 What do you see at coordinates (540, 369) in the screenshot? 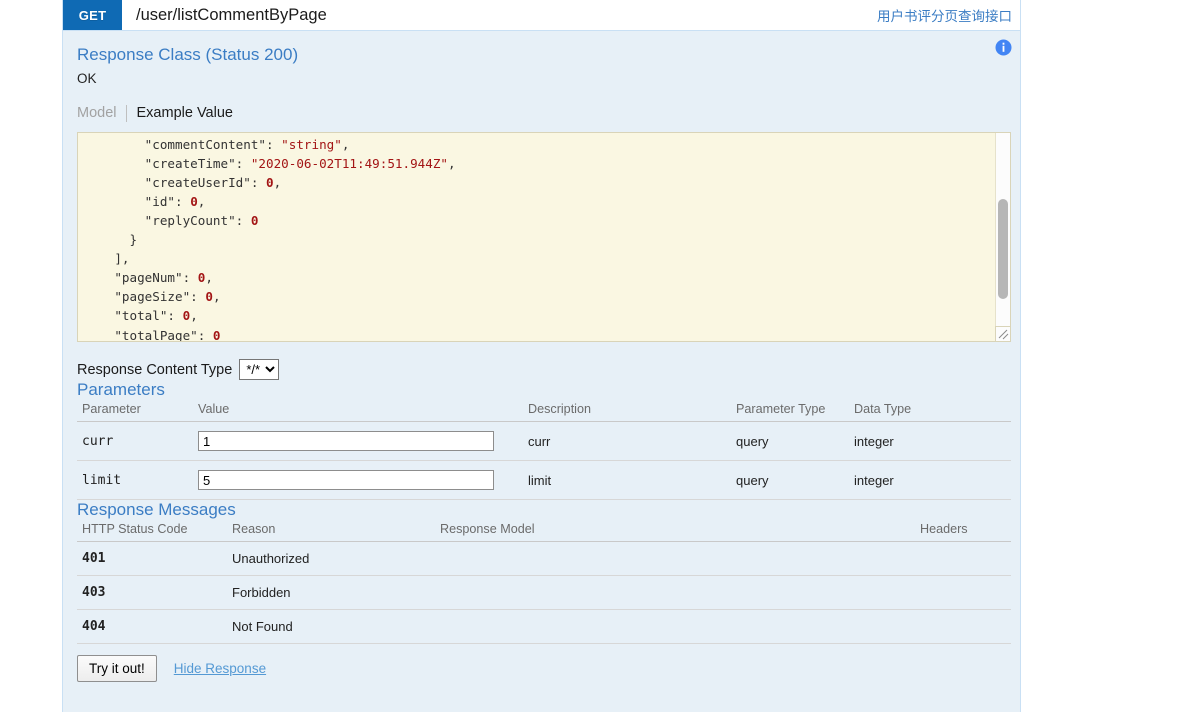
I see `response-content-type-row: Response Content Type */*` at bounding box center [540, 369].